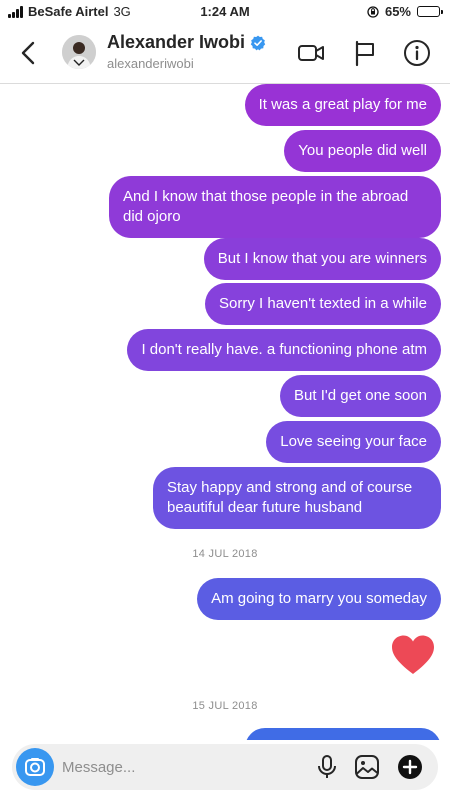 The height and width of the screenshot is (800, 450). What do you see at coordinates (319, 599) in the screenshot?
I see `message-bubble: Am going to marry you someday` at bounding box center [319, 599].